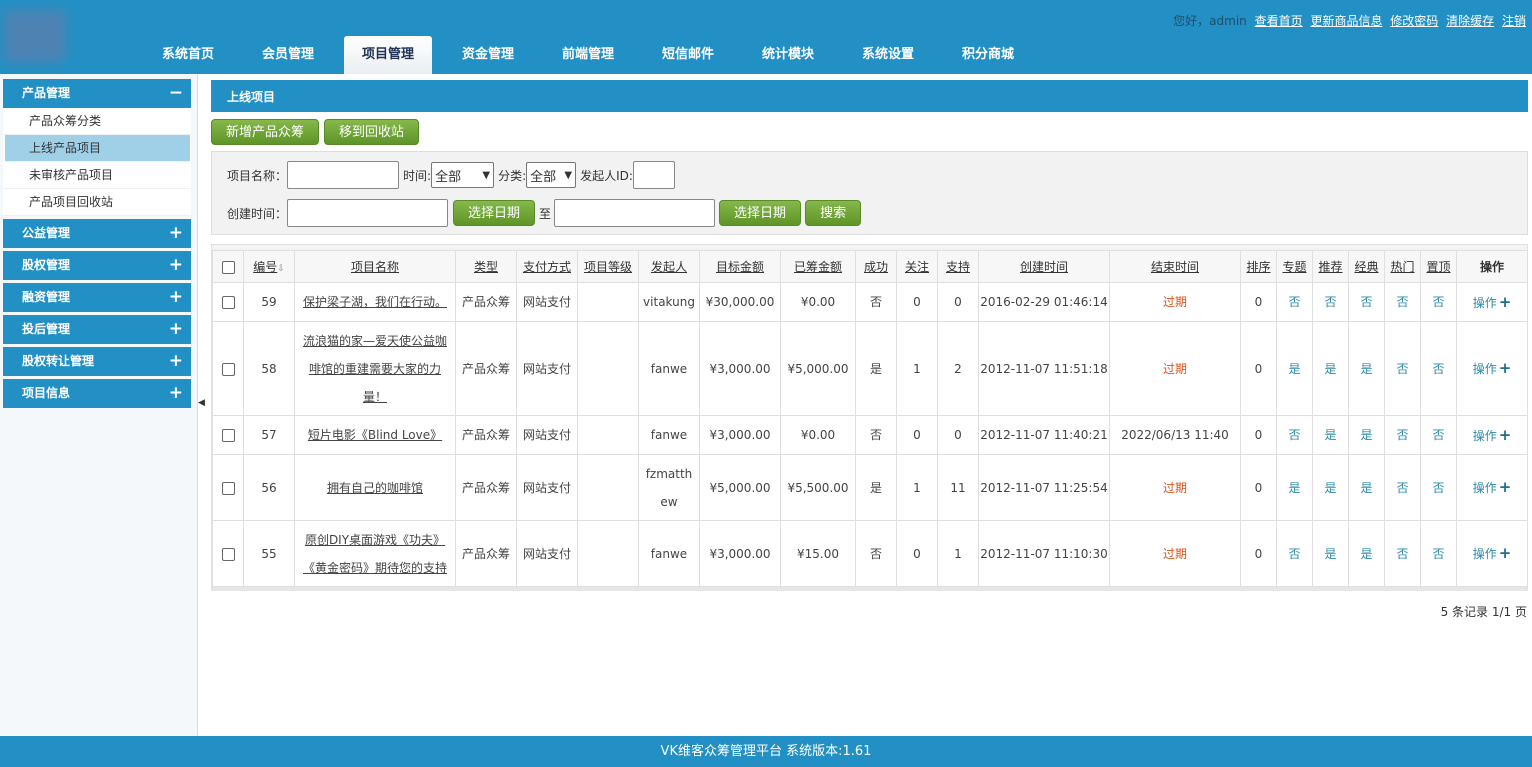  Describe the element at coordinates (653, 175) in the screenshot. I see `initiator-id-input` at that location.